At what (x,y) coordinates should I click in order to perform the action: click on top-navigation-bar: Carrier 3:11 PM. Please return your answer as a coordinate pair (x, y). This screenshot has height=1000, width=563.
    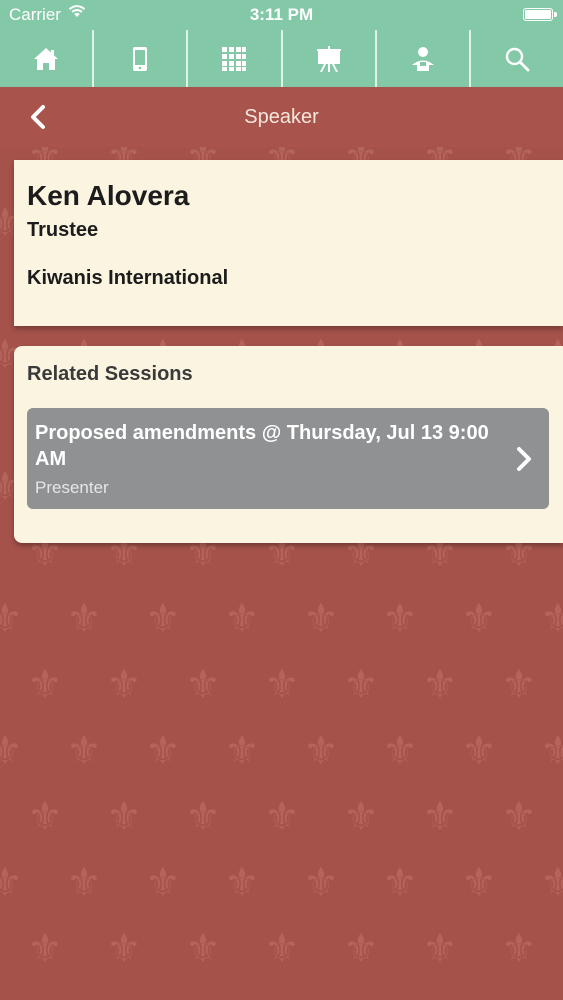
    Looking at the image, I should click on (281, 43).